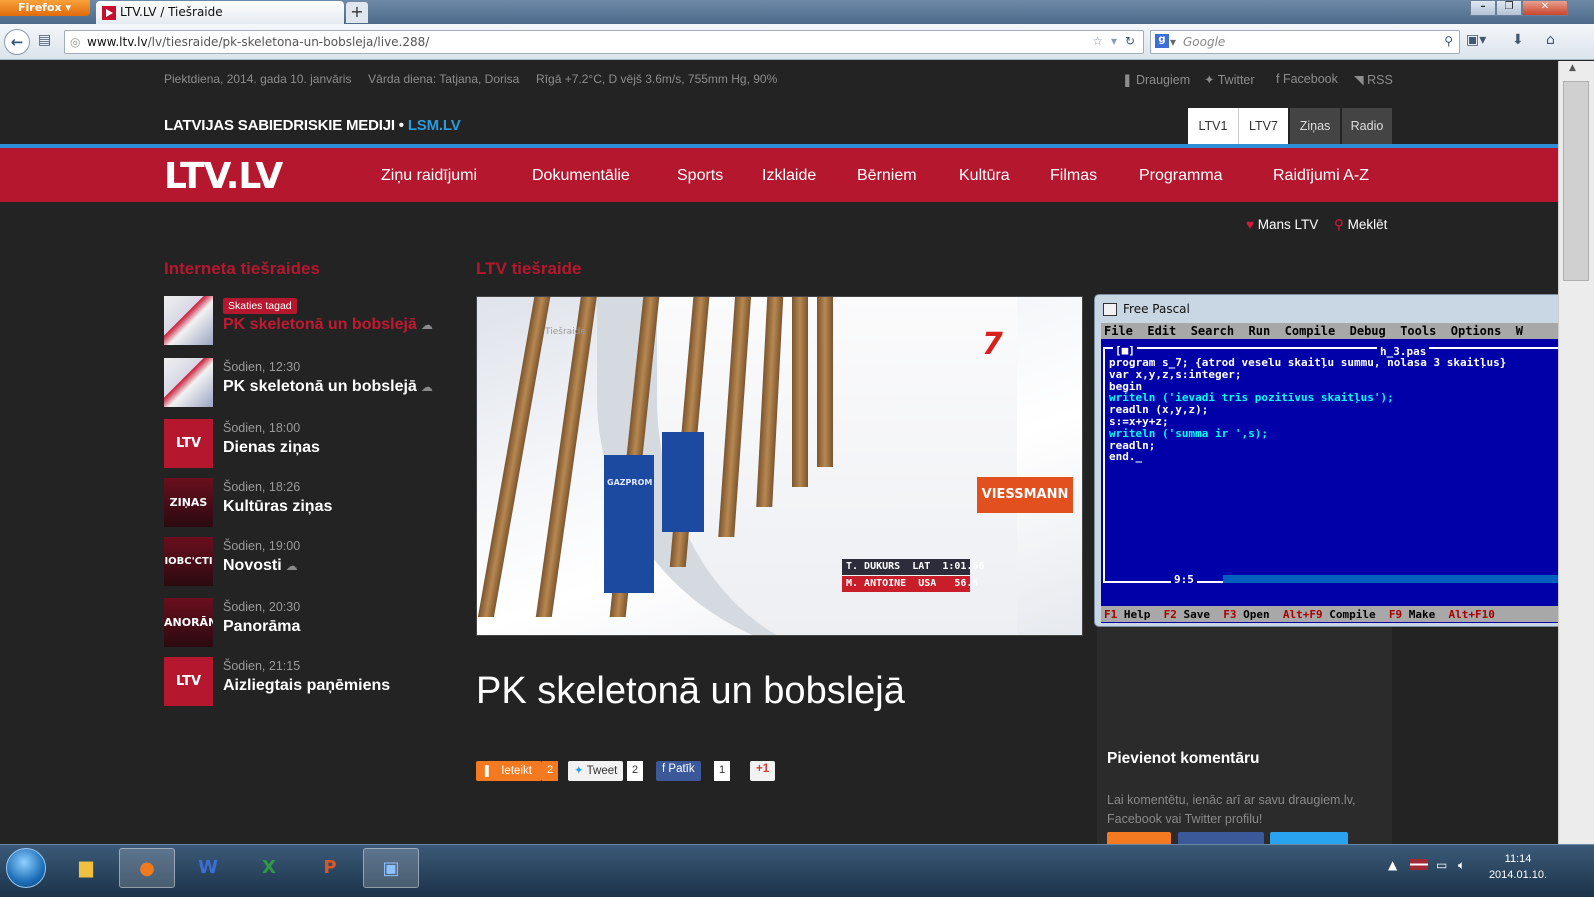 The image size is (1594, 897). What do you see at coordinates (1181, 176) in the screenshot?
I see `nav-item-programma: Programma` at bounding box center [1181, 176].